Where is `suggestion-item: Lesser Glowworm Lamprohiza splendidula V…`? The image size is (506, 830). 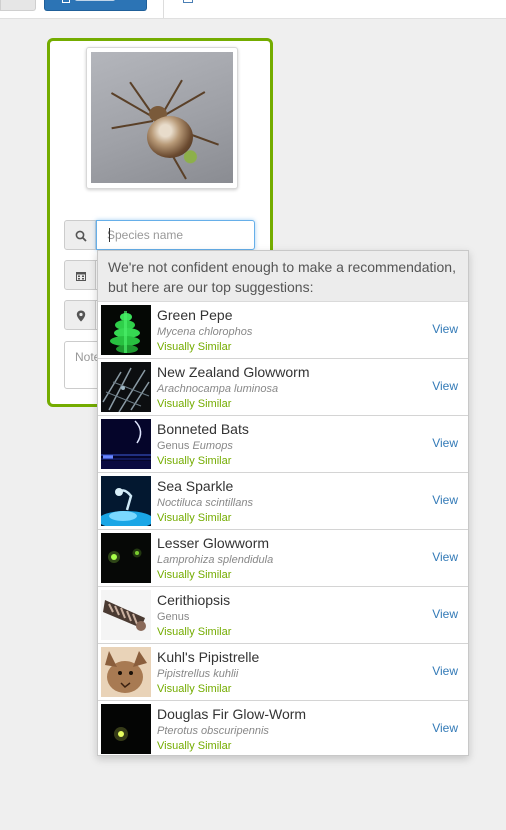
suggestion-item: Lesser Glowworm Lamprohiza splendidula V… is located at coordinates (283, 558).